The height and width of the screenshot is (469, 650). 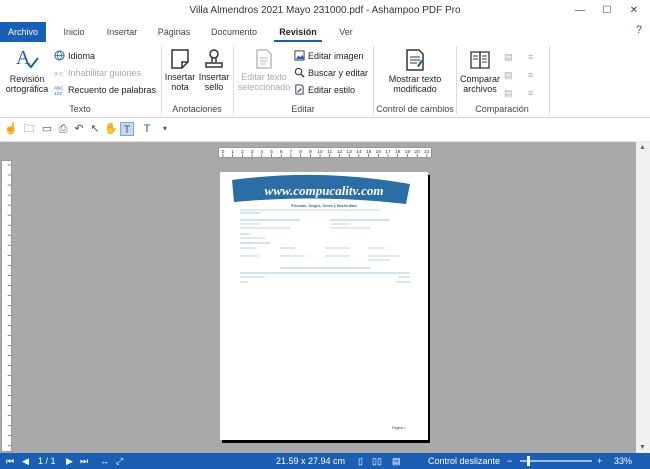 What do you see at coordinates (329, 55) in the screenshot?
I see `edit-image-button: Editar imagen` at bounding box center [329, 55].